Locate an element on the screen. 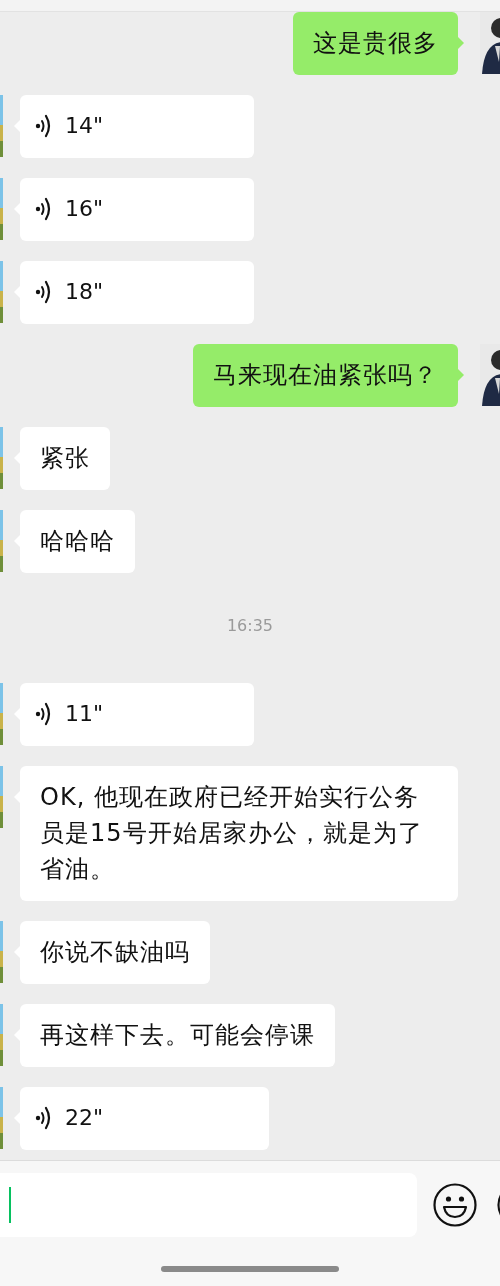  voice-message: 22" is located at coordinates (144, 1118).